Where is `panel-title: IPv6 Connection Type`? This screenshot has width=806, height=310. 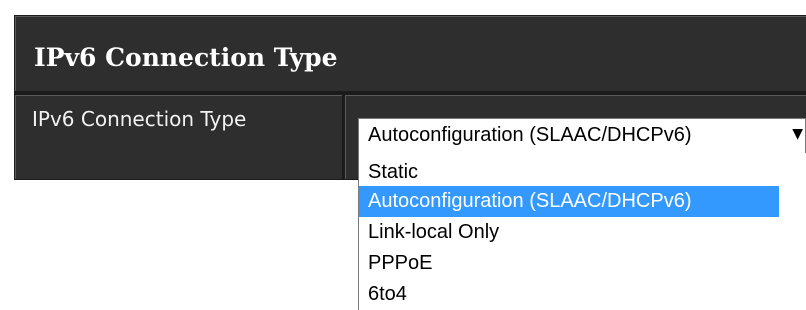
panel-title: IPv6 Connection Type is located at coordinates (186, 57).